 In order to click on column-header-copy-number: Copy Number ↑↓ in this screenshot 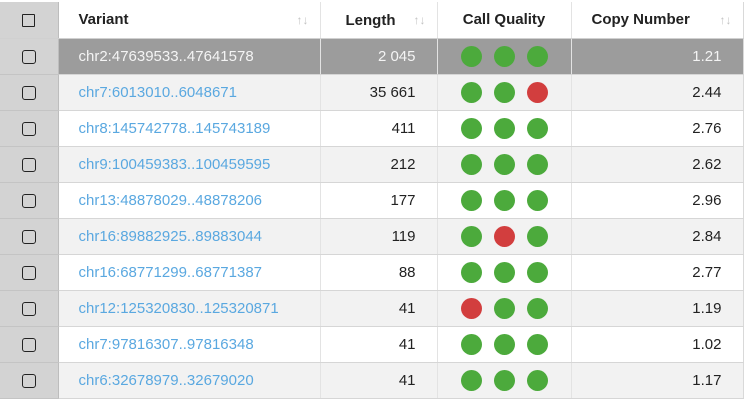, I will do `click(657, 20)`.